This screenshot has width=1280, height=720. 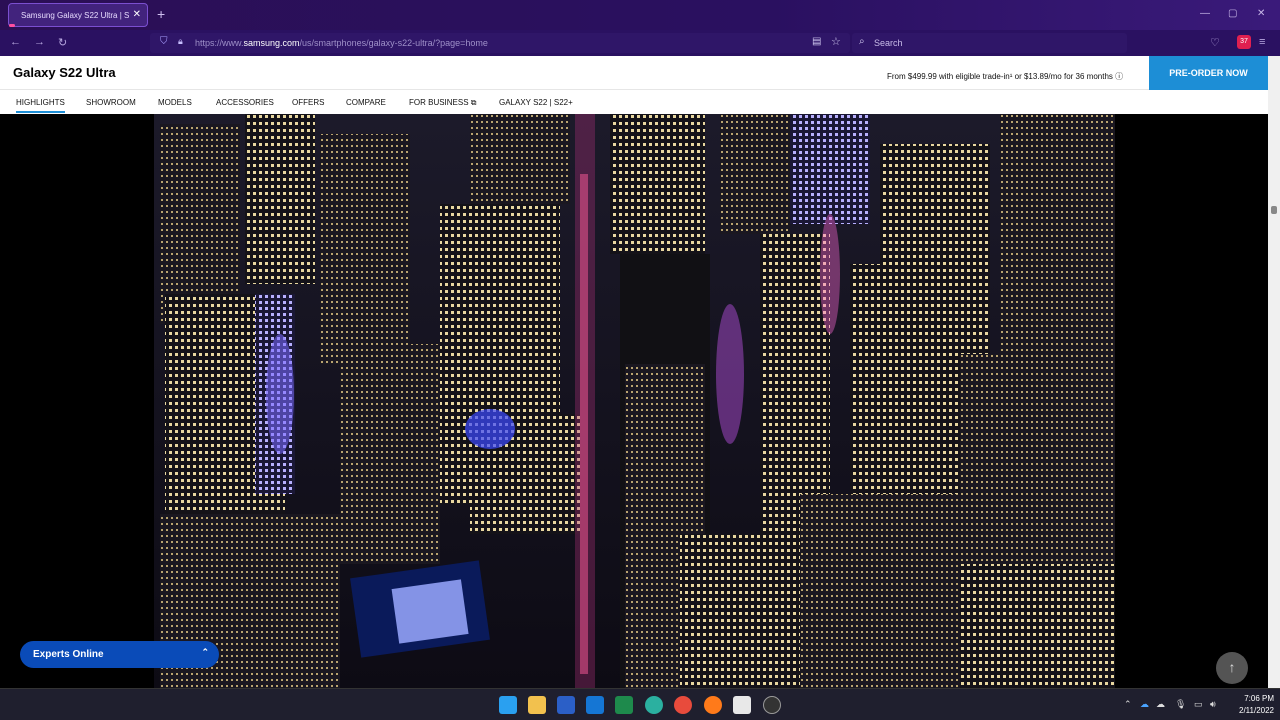 What do you see at coordinates (654, 705) in the screenshot?
I see `edge-icon` at bounding box center [654, 705].